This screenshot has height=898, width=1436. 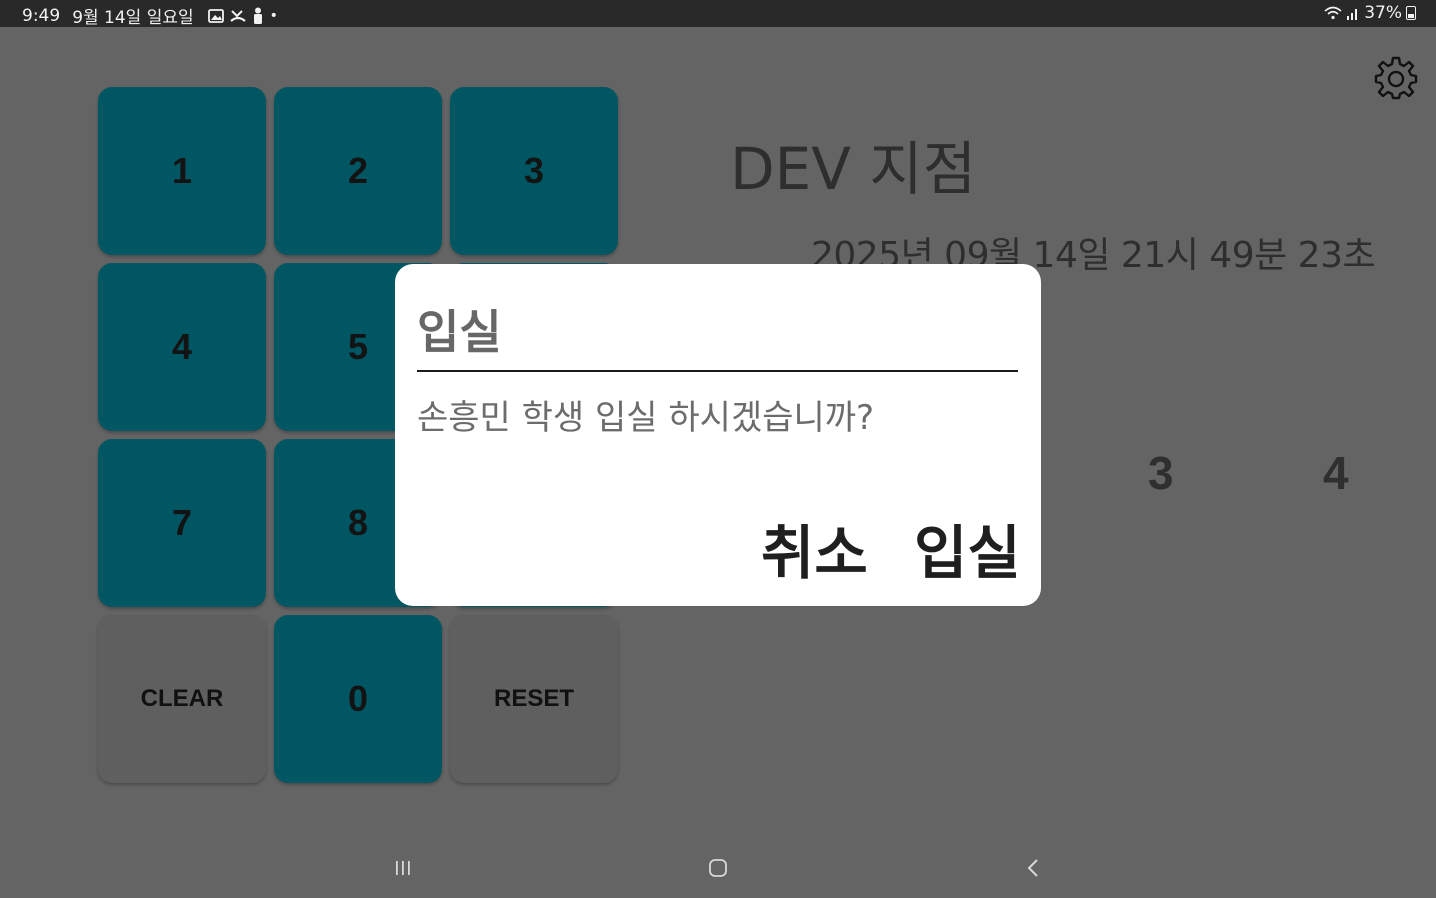 What do you see at coordinates (1411, 13) in the screenshot?
I see `battery-icon` at bounding box center [1411, 13].